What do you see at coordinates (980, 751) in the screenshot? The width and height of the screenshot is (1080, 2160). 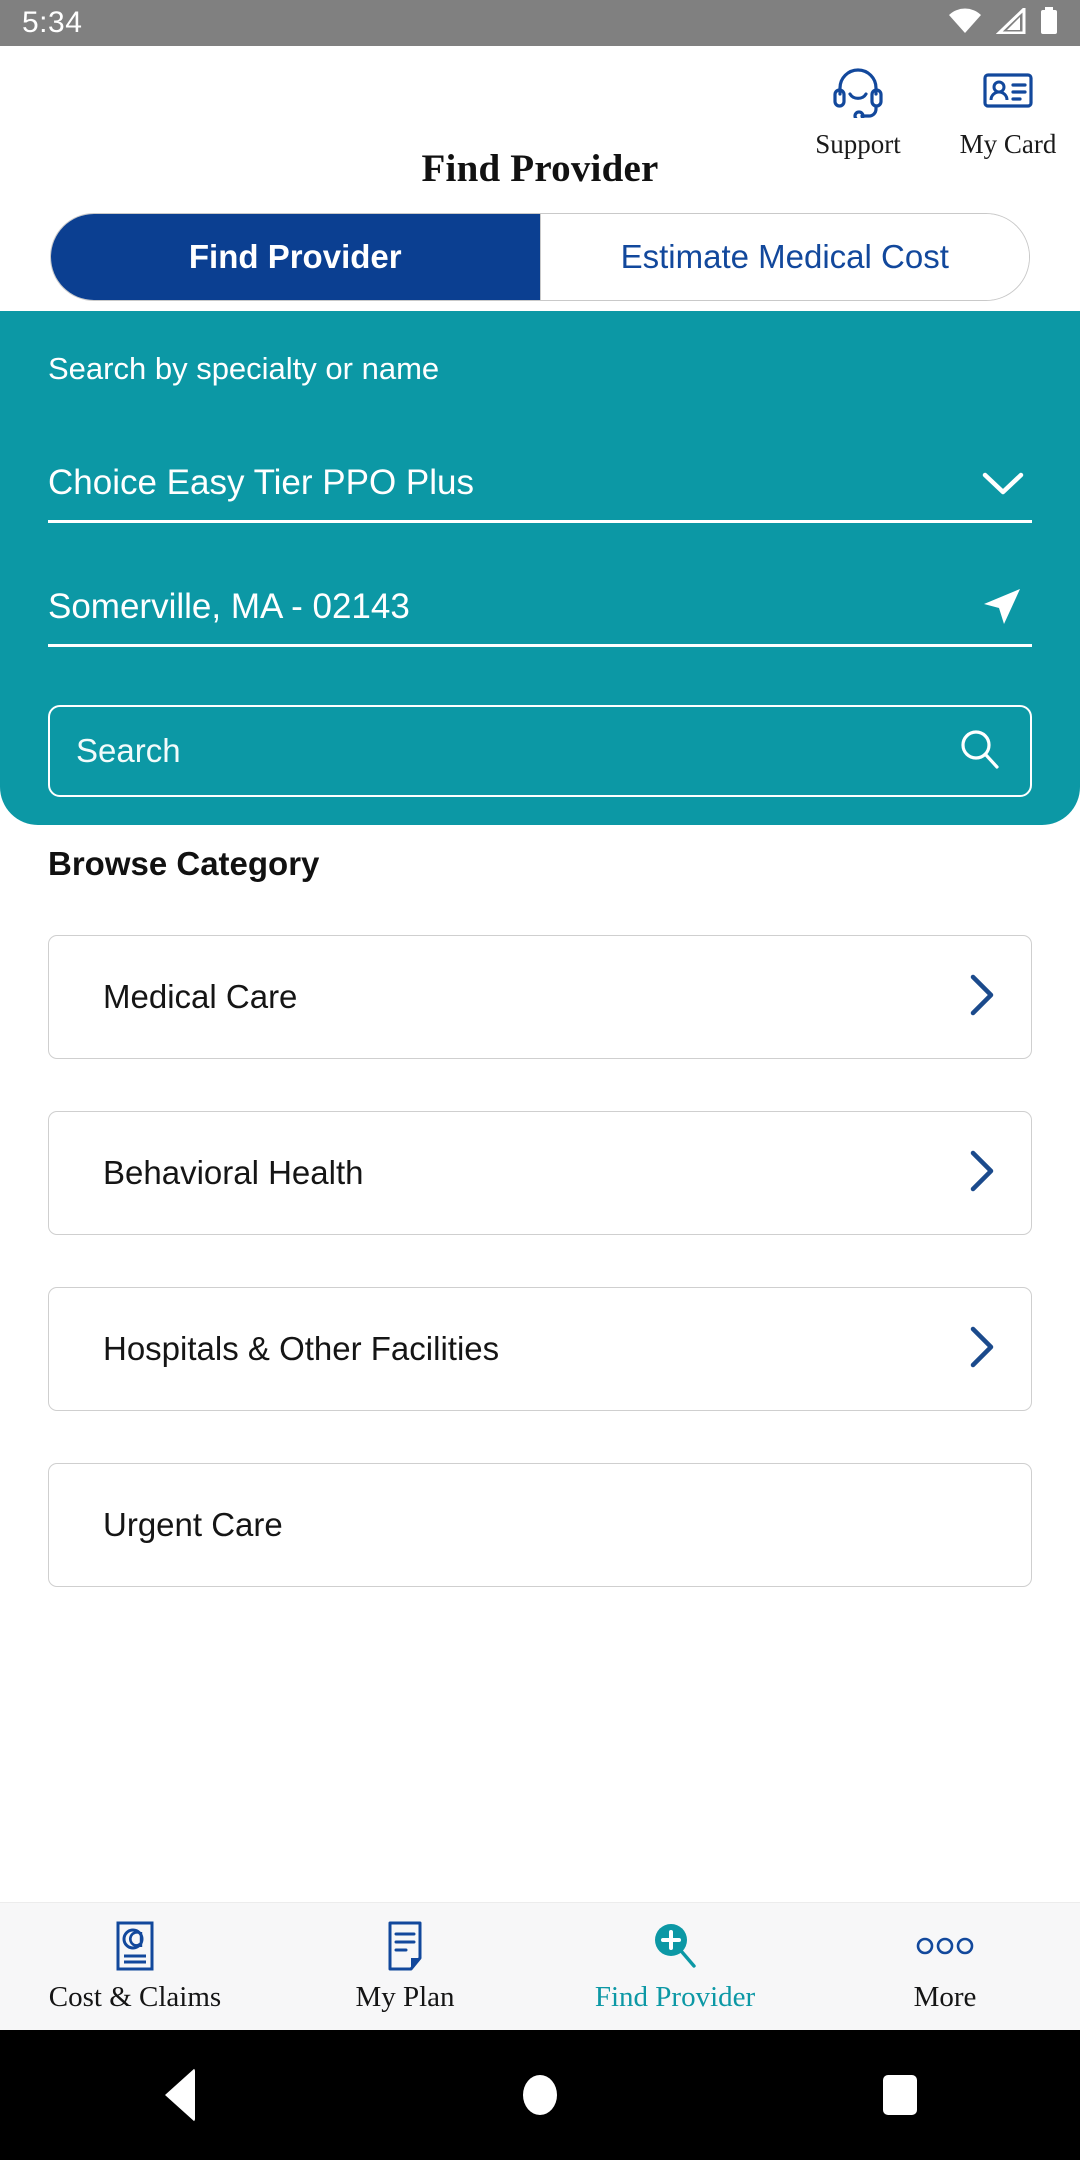 I see `search-icon` at bounding box center [980, 751].